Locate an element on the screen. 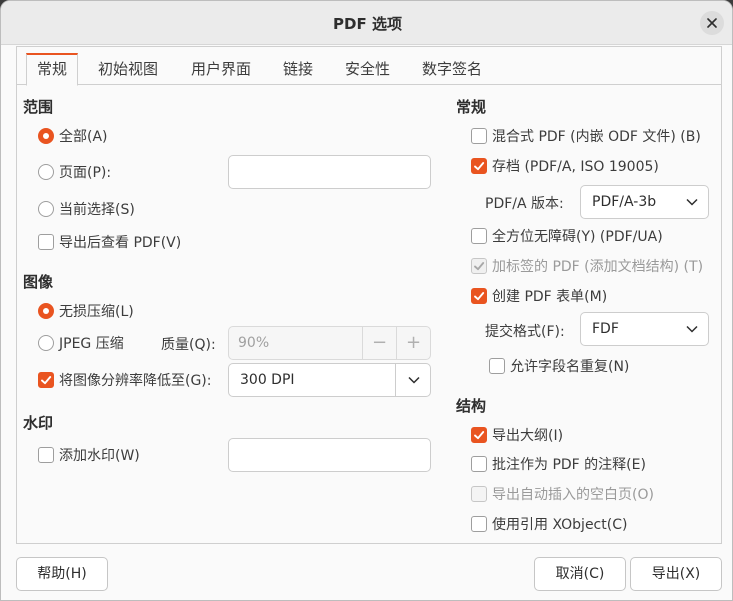 This screenshot has width=733, height=601. tab-security: 安全性 is located at coordinates (367, 69).